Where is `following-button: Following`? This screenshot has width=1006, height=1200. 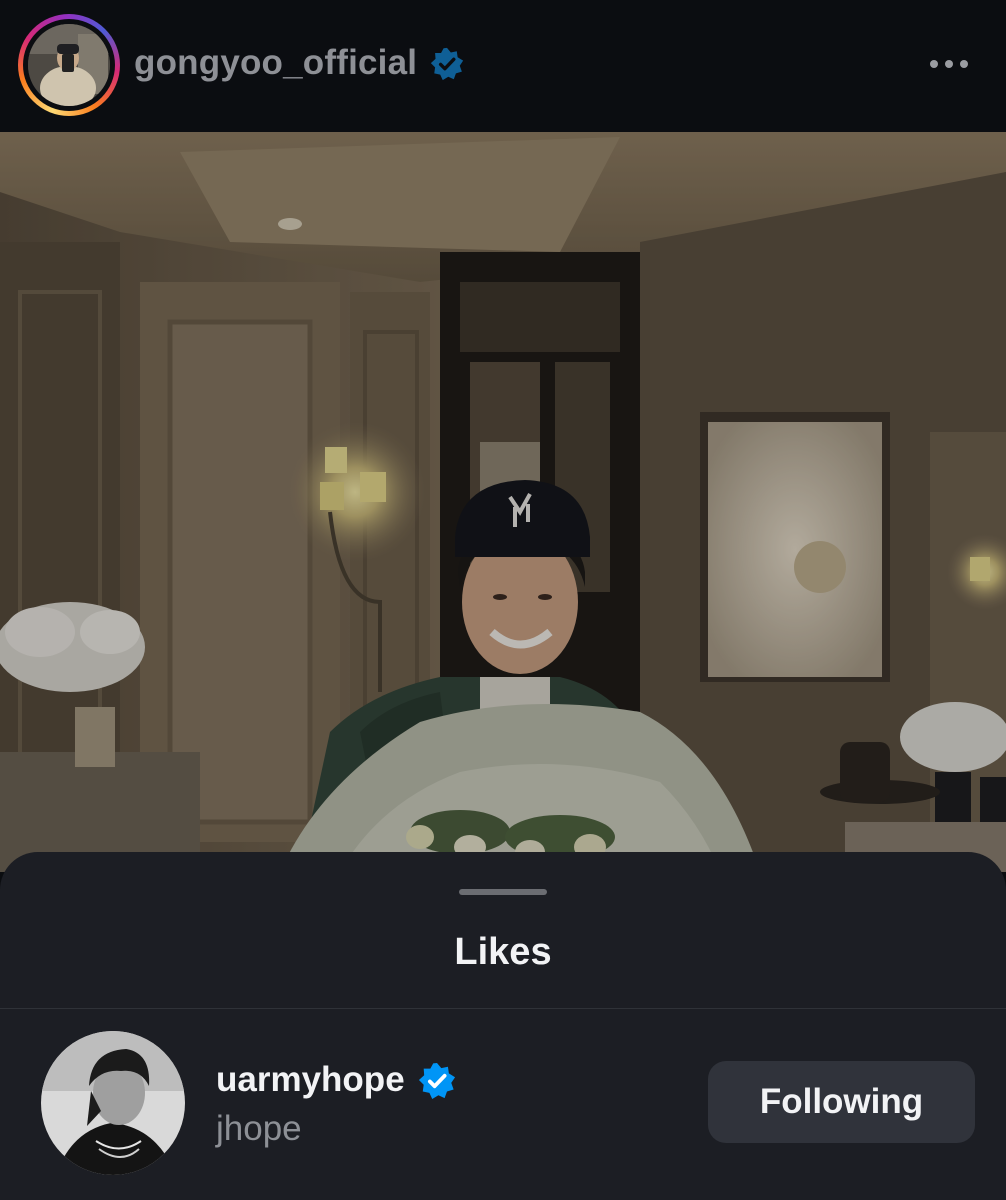 following-button: Following is located at coordinates (841, 1102).